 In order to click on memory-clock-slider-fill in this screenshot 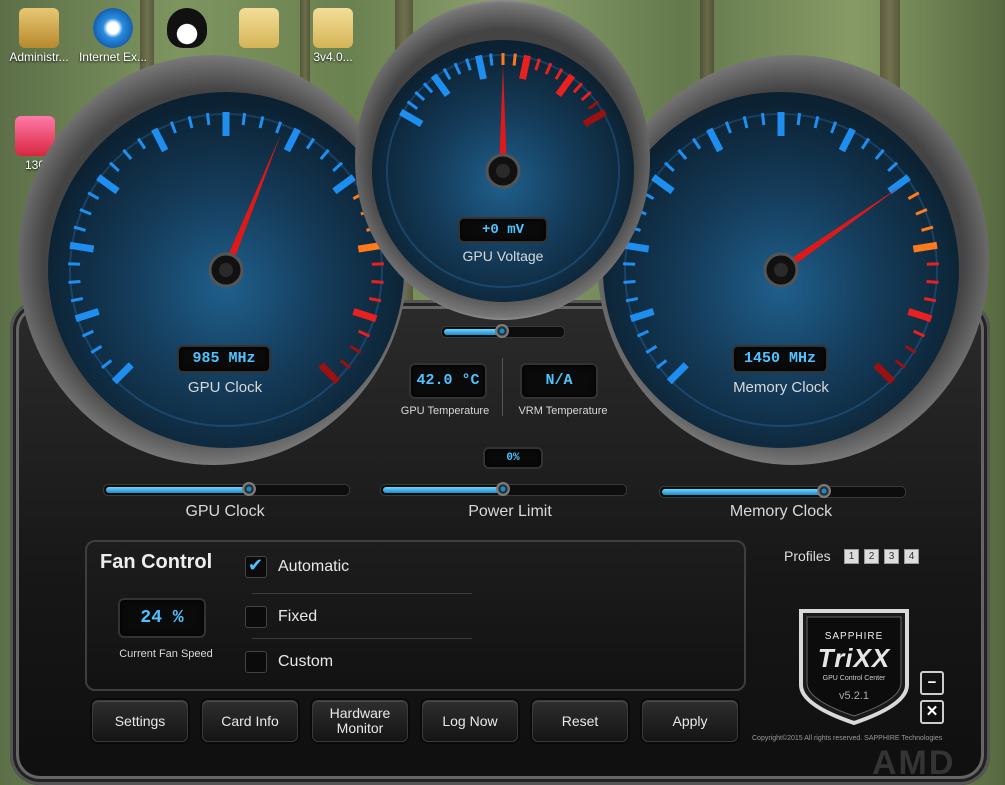, I will do `click(742, 492)`.